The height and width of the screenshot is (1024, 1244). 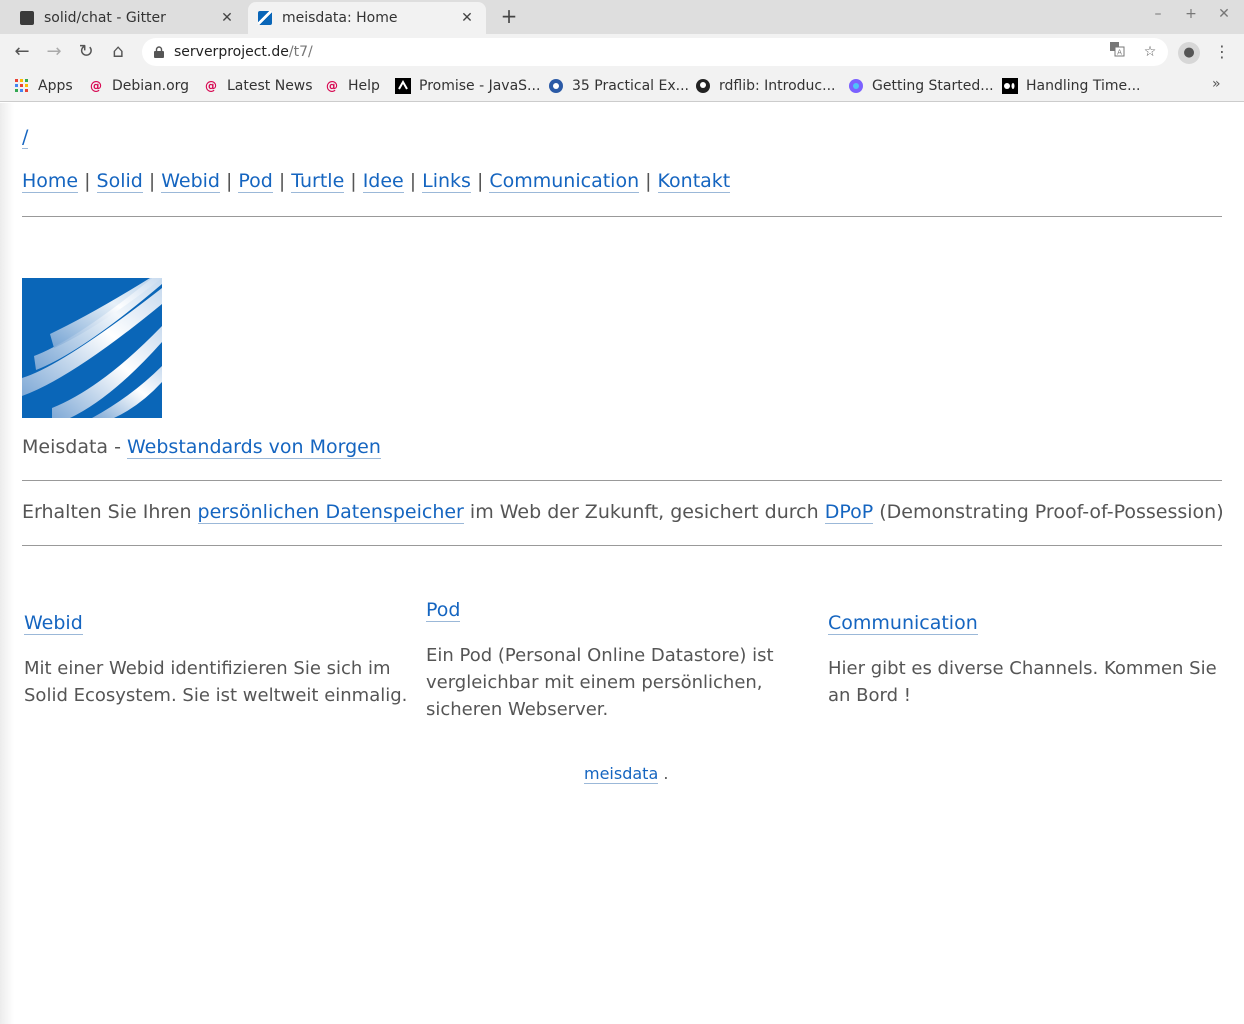 What do you see at coordinates (1191, 14) in the screenshot?
I see `maximize-icon: +` at bounding box center [1191, 14].